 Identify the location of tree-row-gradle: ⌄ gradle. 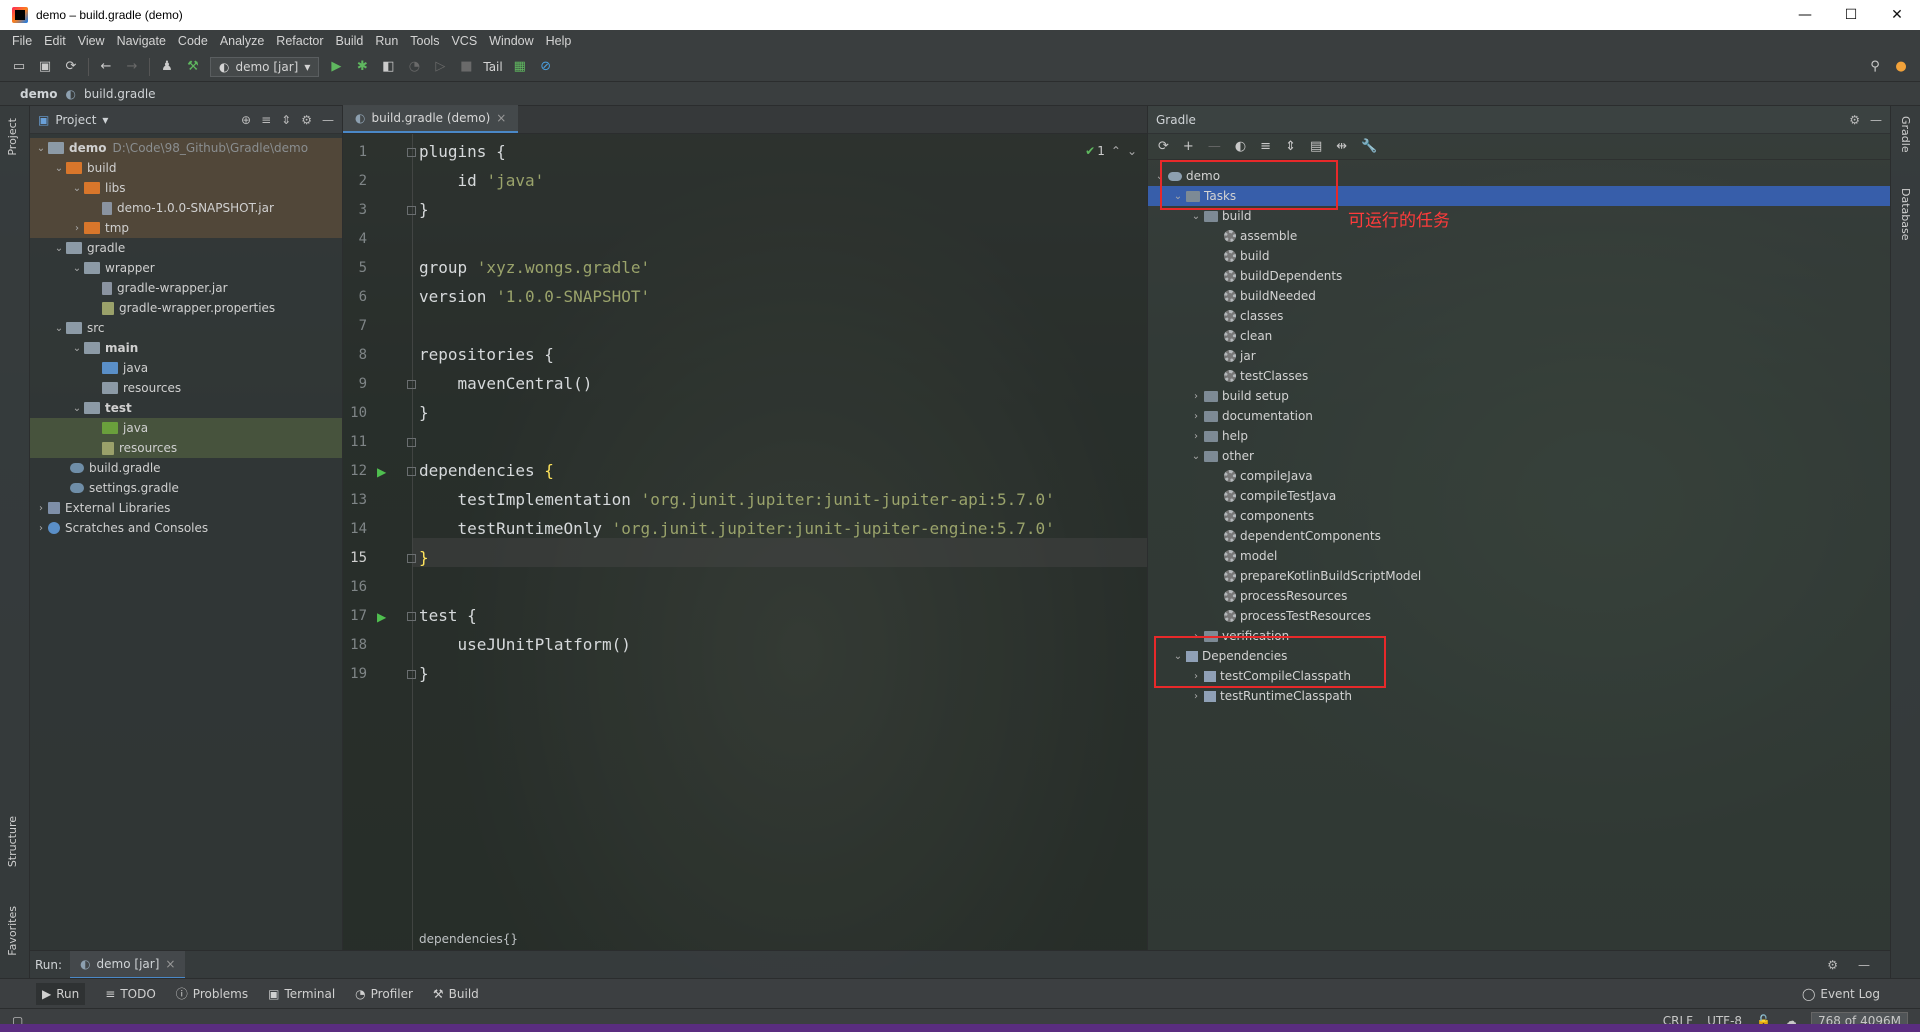
(186, 248).